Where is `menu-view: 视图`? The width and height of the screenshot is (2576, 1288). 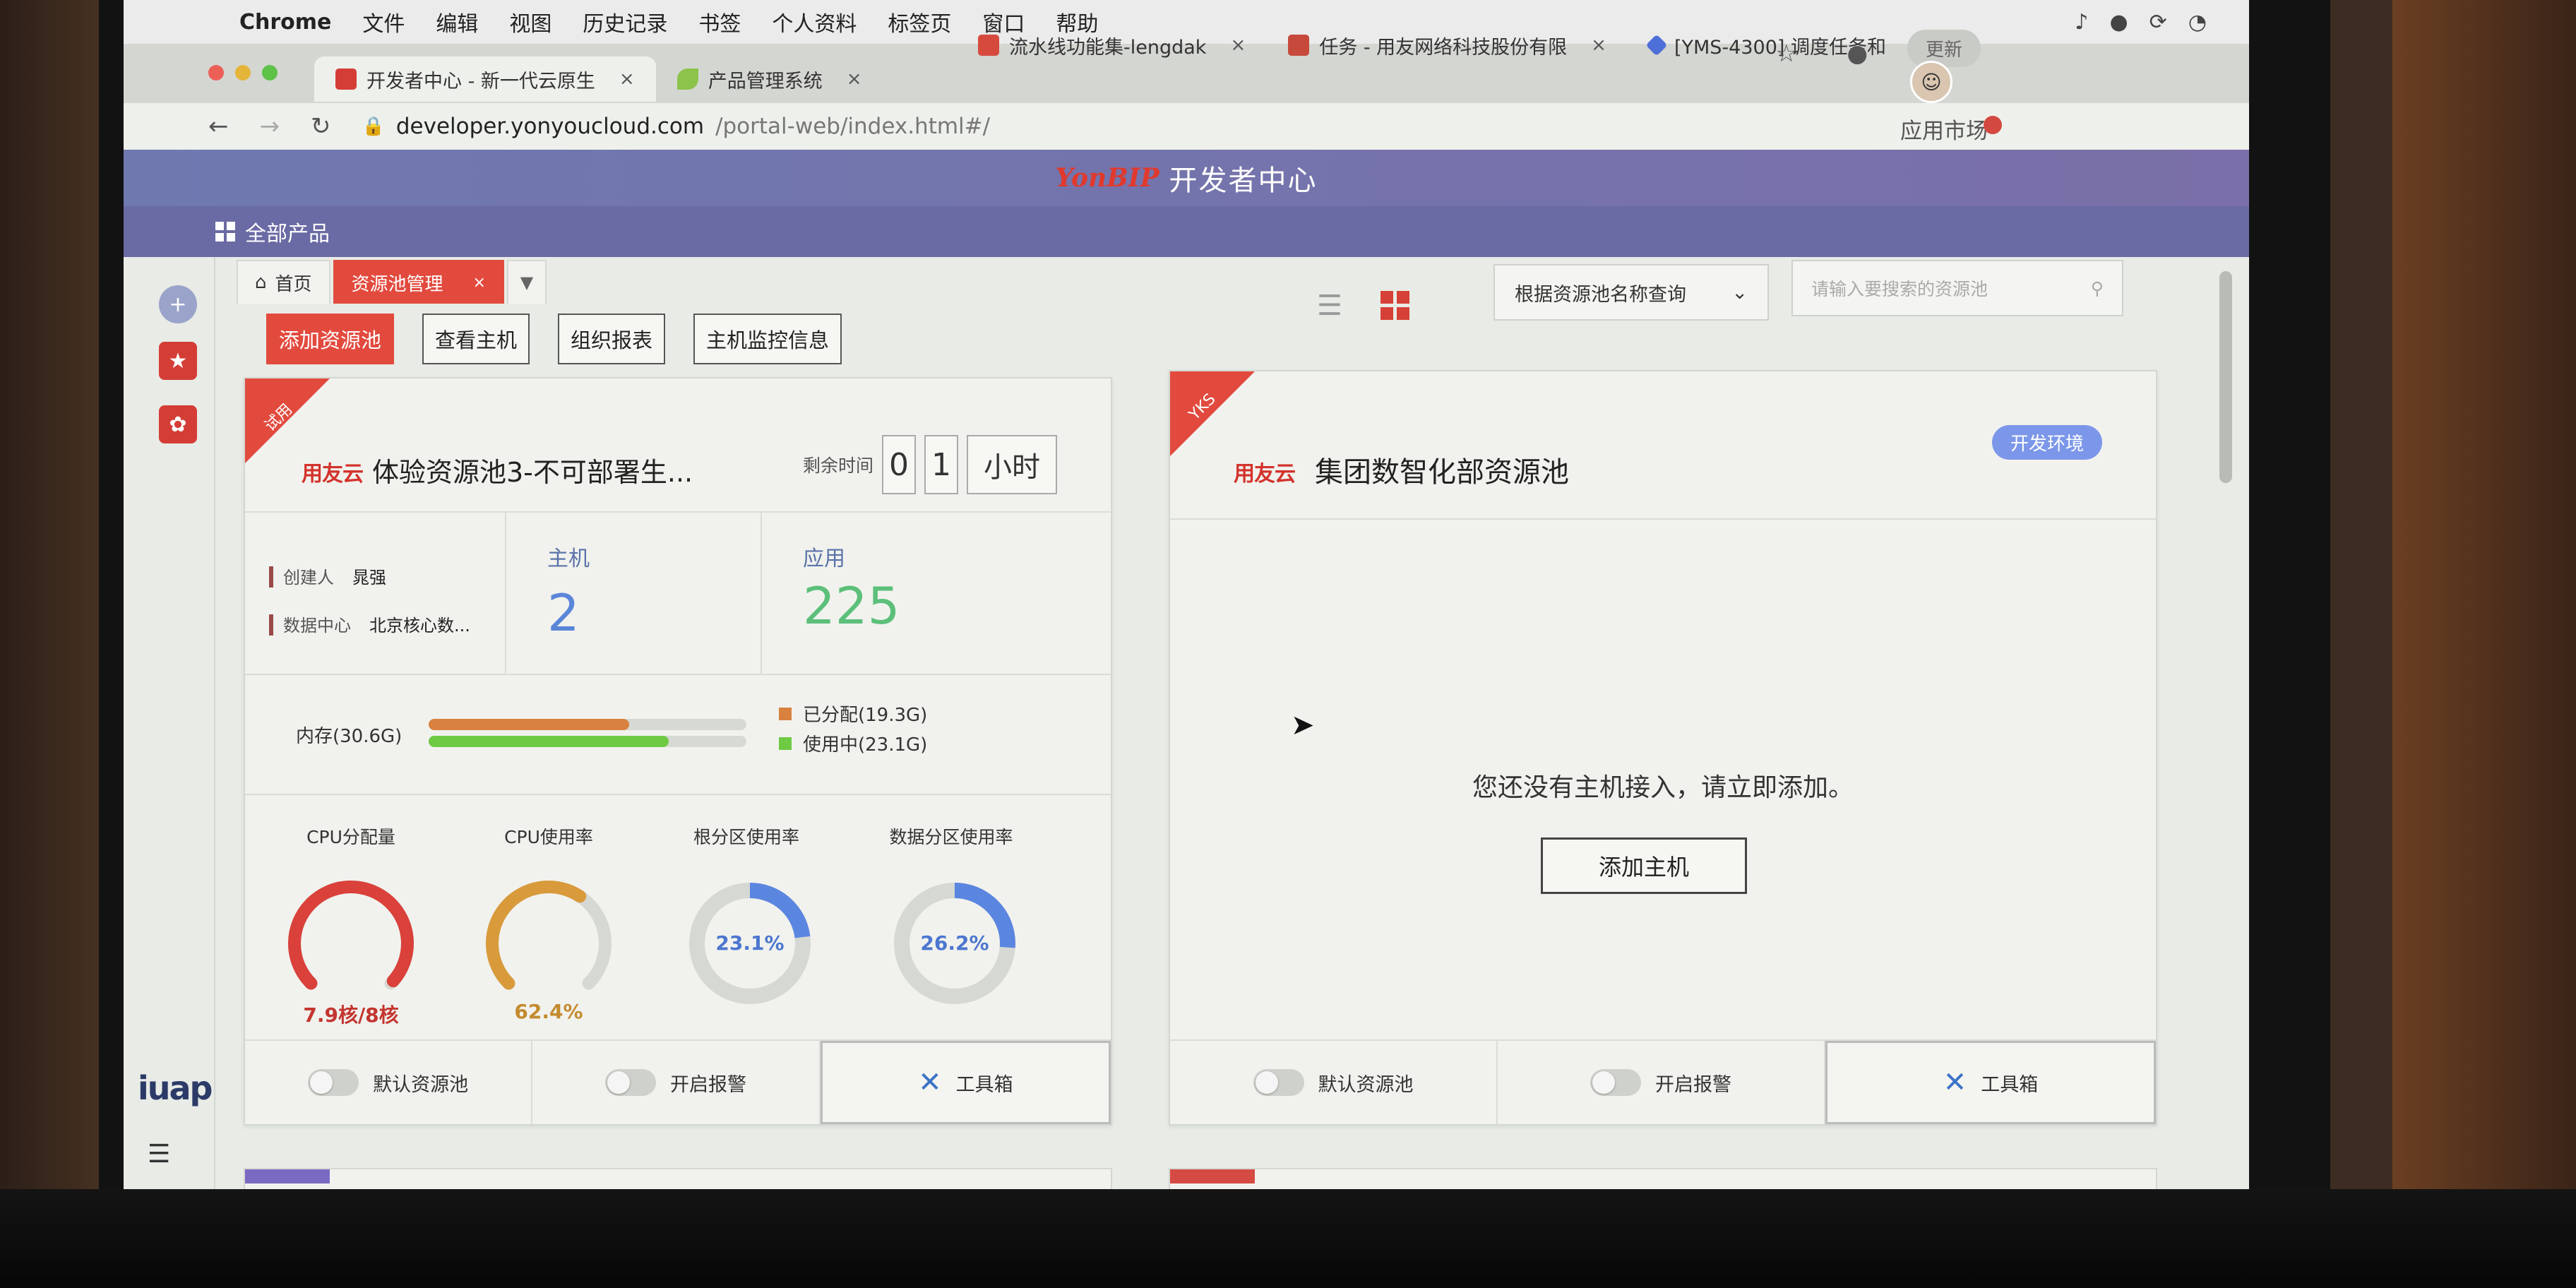 menu-view: 视图 is located at coordinates (530, 21).